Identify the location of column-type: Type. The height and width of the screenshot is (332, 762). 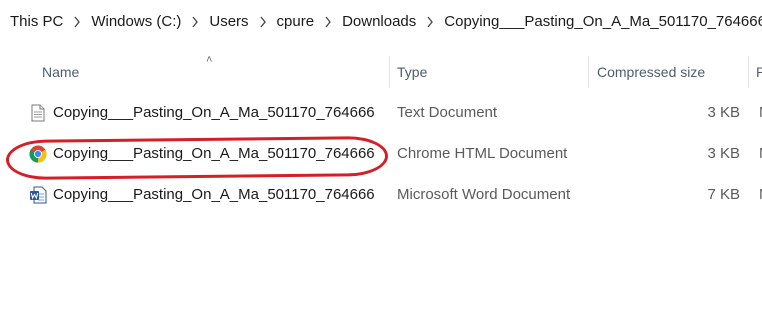
(412, 72).